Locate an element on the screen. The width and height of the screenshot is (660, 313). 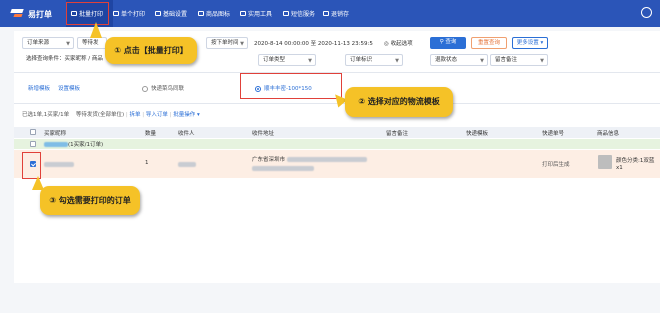
nav-single-print: 单个打印 is located at coordinates (129, 13).